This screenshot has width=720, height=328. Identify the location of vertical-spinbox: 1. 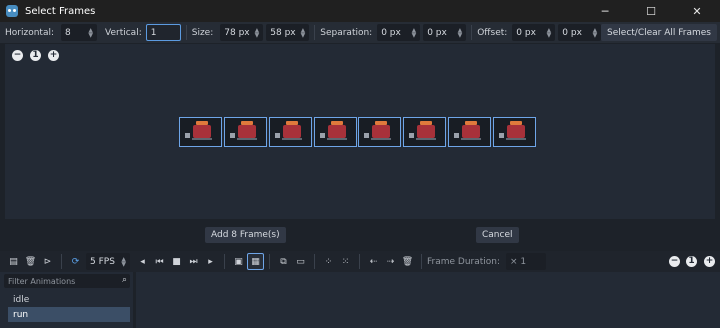
(163, 32).